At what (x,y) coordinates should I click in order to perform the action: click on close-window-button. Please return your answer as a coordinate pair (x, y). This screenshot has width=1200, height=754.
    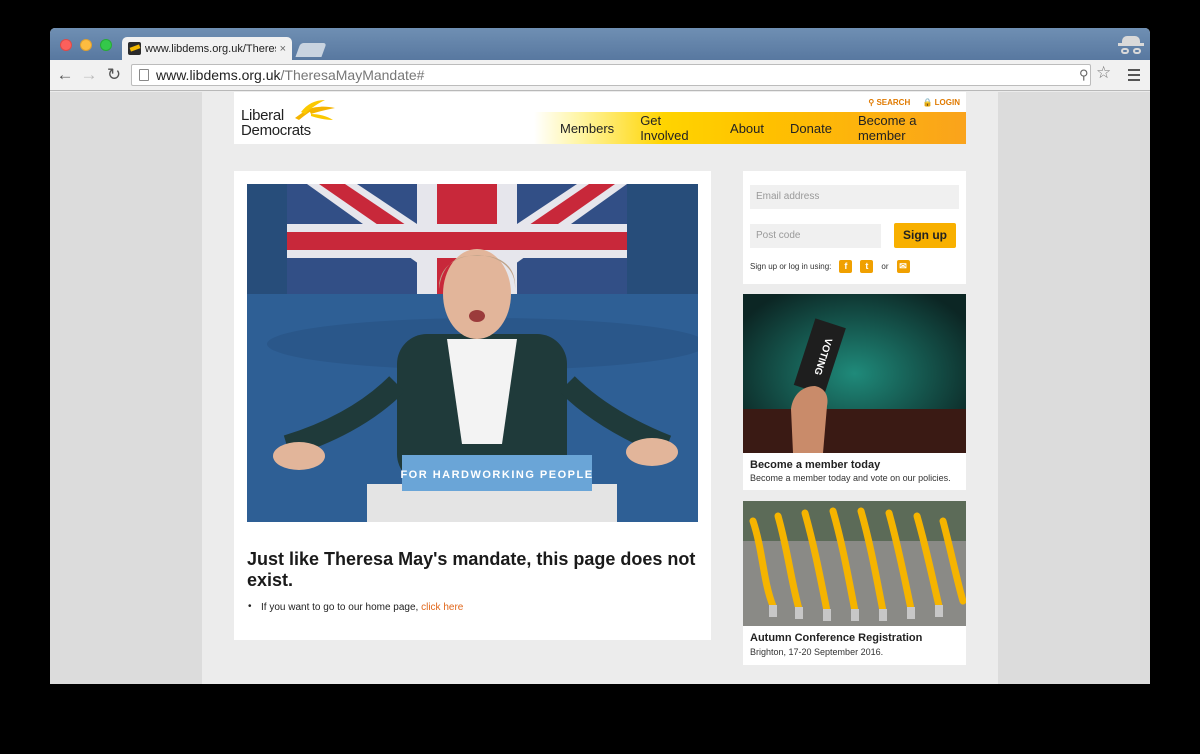
    Looking at the image, I should click on (66, 45).